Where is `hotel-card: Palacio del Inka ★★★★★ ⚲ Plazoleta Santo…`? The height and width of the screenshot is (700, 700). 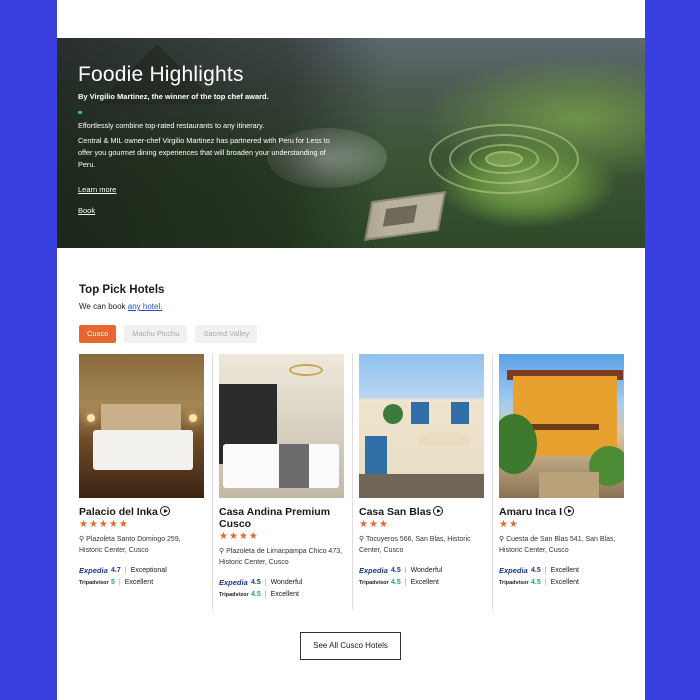
hotel-card: Palacio del Inka ★★★★★ ⚲ Plazoleta Santo… is located at coordinates (146, 482).